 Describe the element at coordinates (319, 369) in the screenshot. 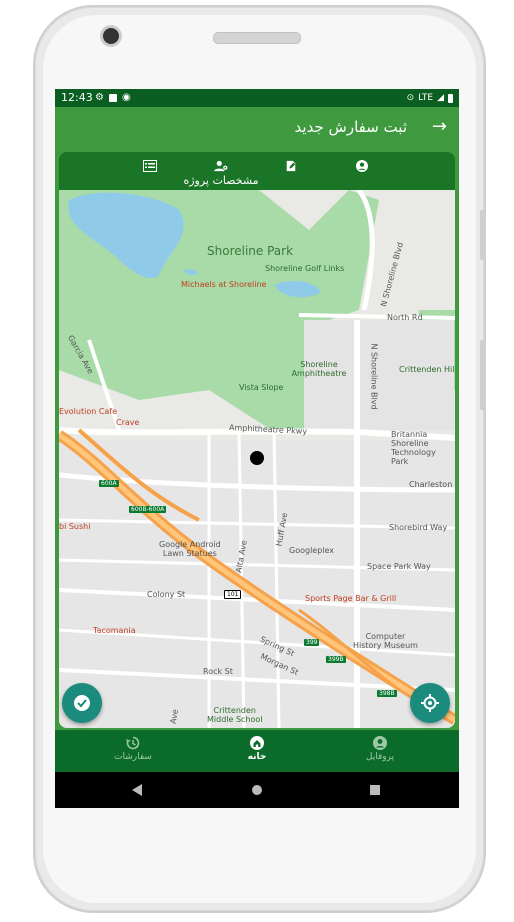

I see `map-label-amphitheatre: Shoreline Amphitheatre` at that location.